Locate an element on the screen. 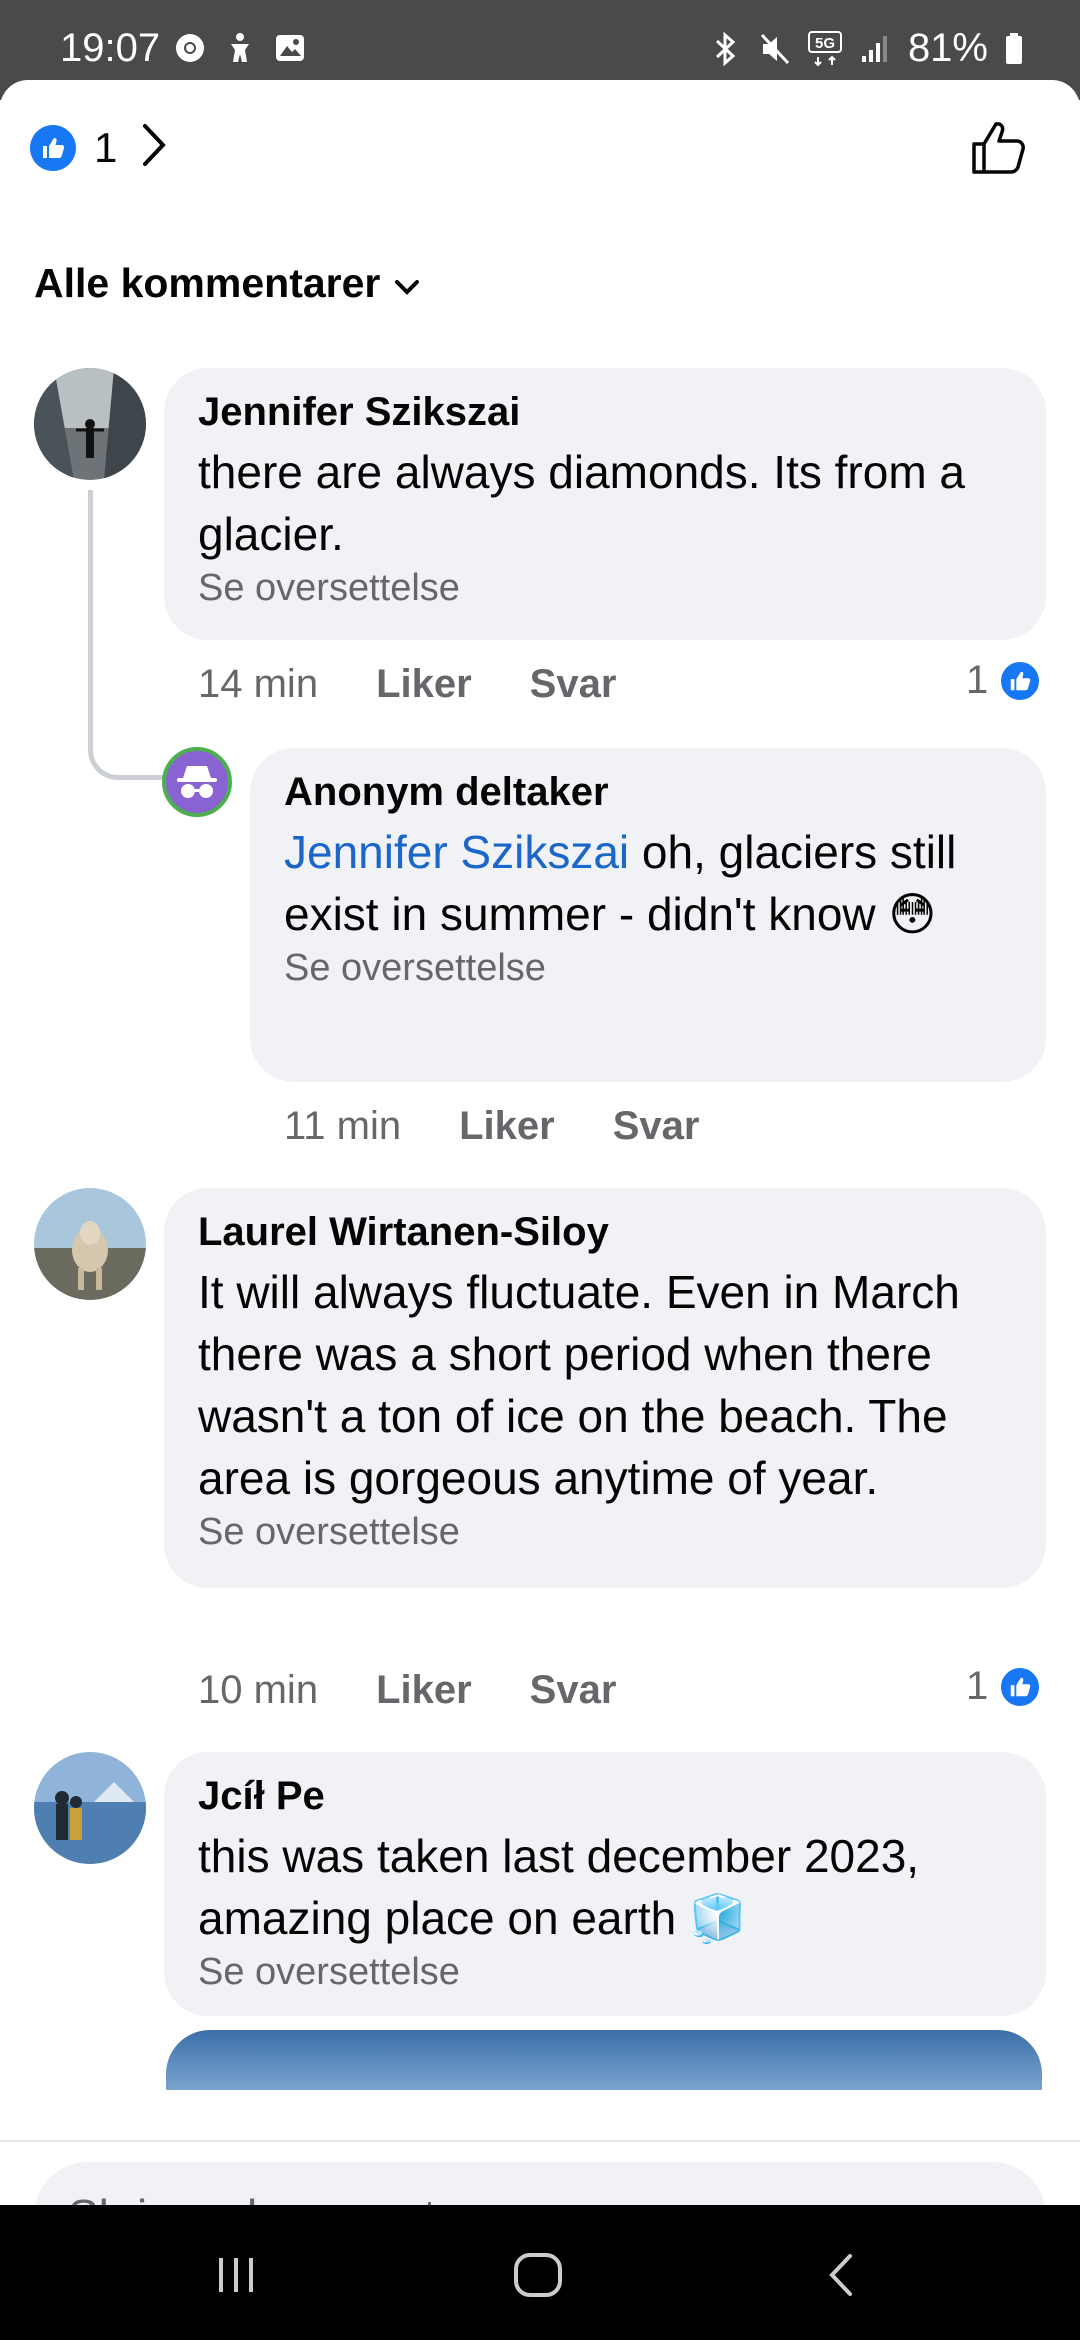 The image size is (1080, 2340). anonymous-avatar-icon is located at coordinates (197, 782).